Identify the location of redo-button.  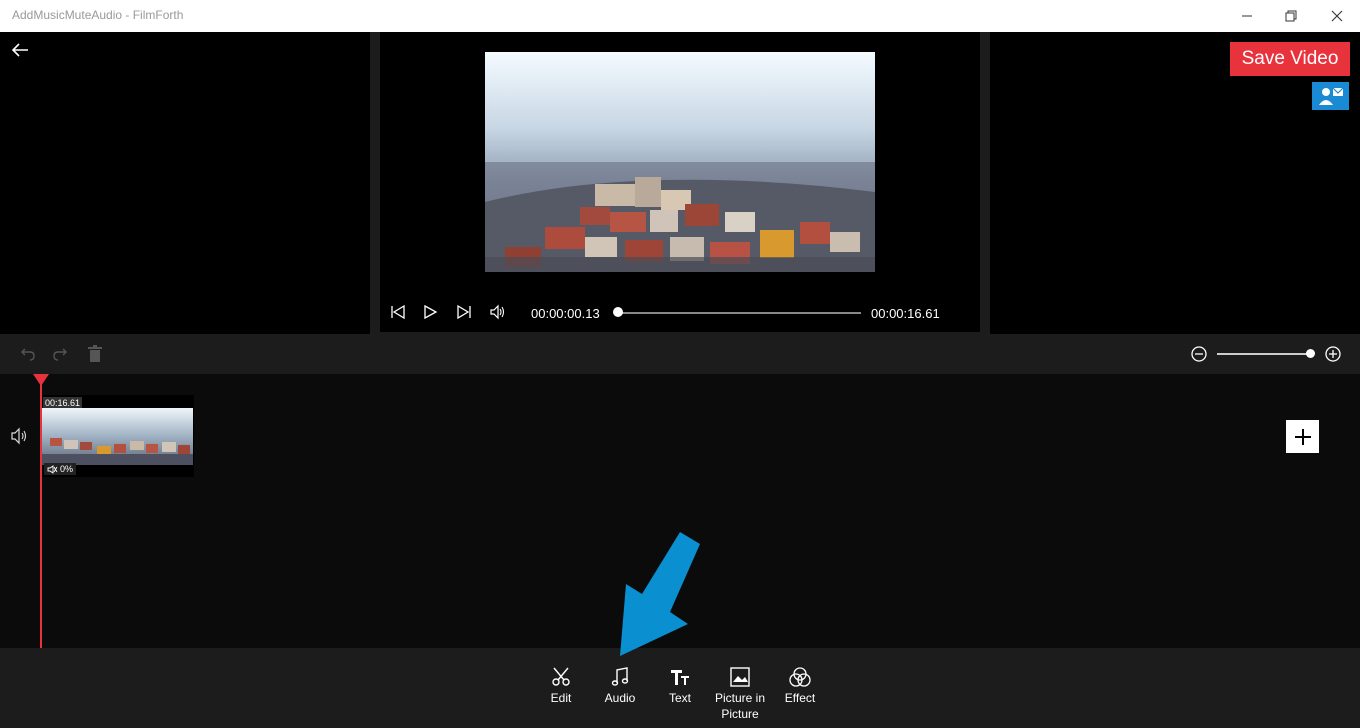
(61, 354).